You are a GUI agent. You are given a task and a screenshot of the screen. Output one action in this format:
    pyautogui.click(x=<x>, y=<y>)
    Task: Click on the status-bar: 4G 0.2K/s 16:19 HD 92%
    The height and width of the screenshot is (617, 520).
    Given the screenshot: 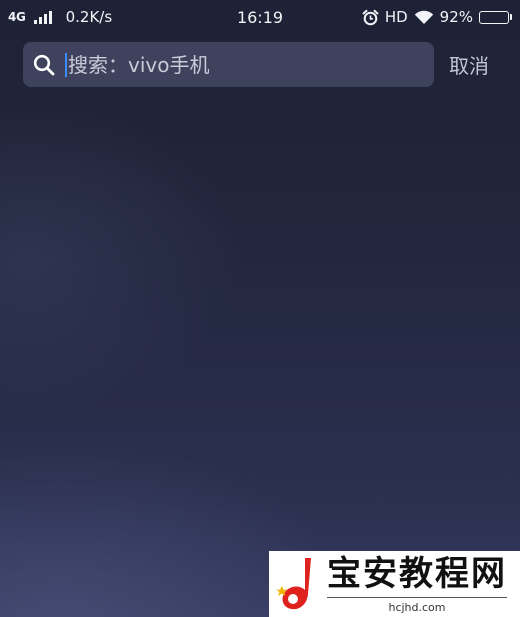 What is the action you would take?
    pyautogui.click(x=260, y=17)
    